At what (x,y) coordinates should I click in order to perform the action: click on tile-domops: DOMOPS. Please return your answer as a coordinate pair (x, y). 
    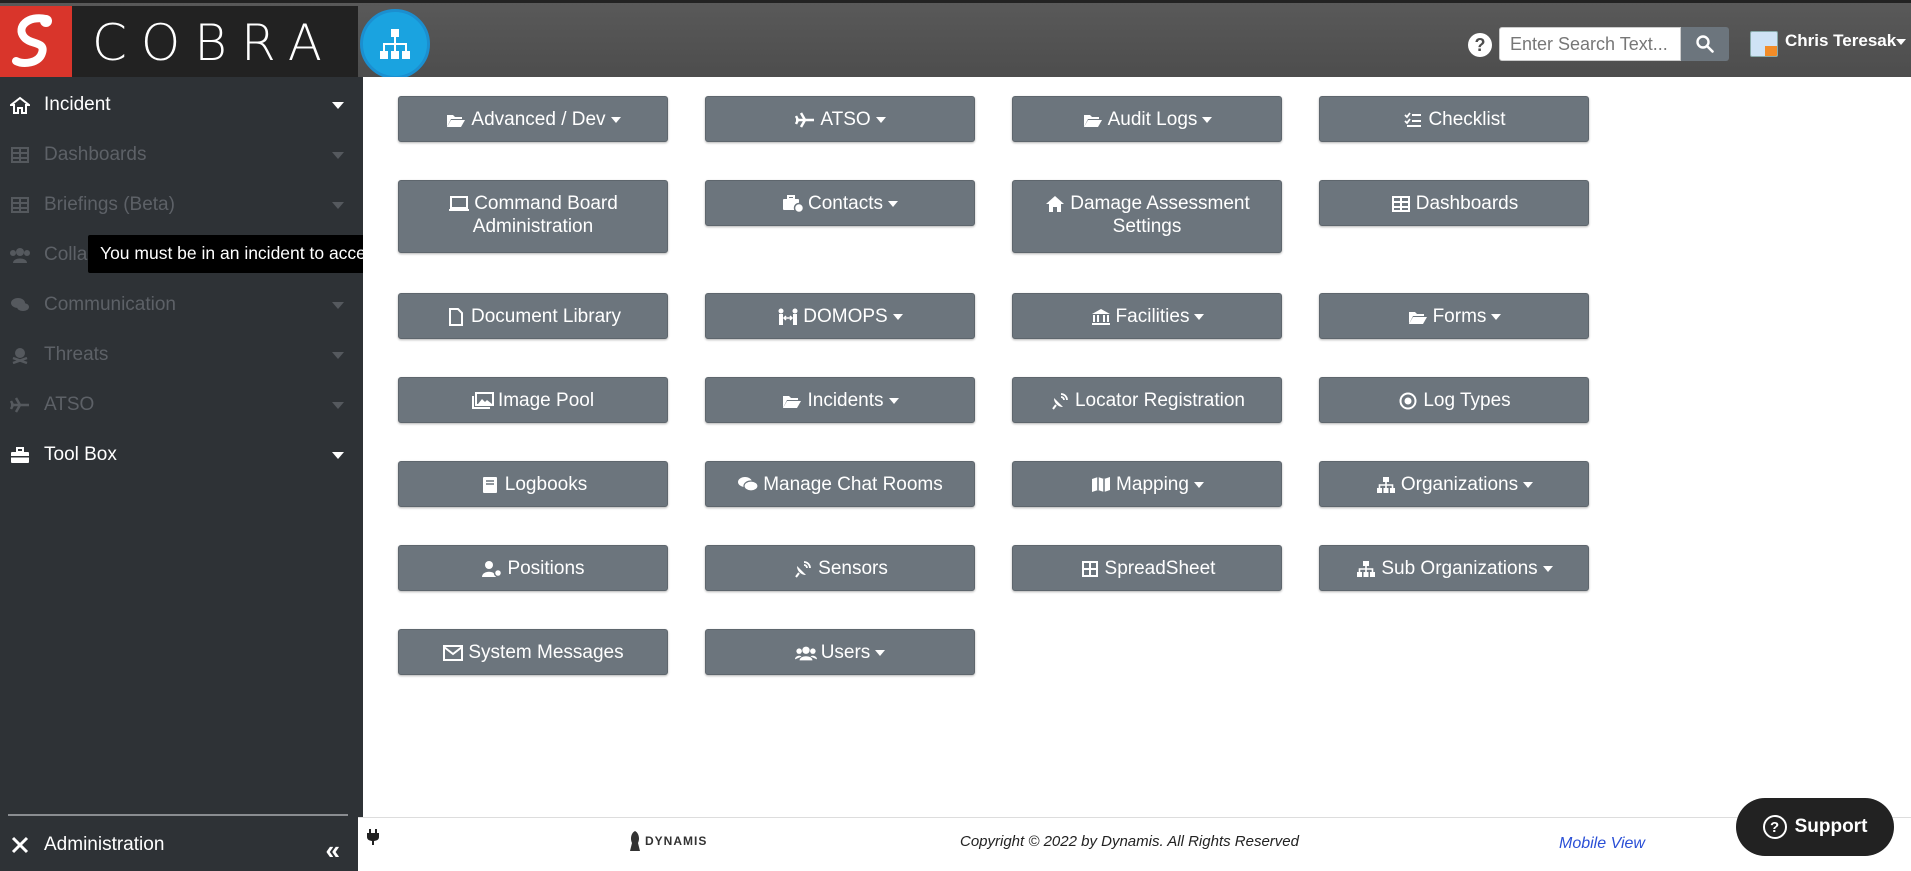
    Looking at the image, I should click on (840, 316).